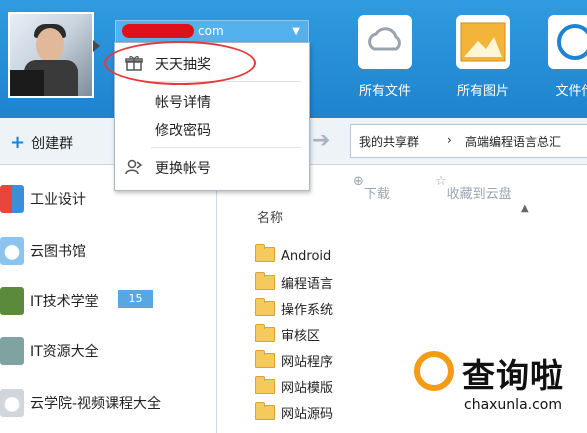  I want to click on account-email-suffix: com, so click(211, 31).